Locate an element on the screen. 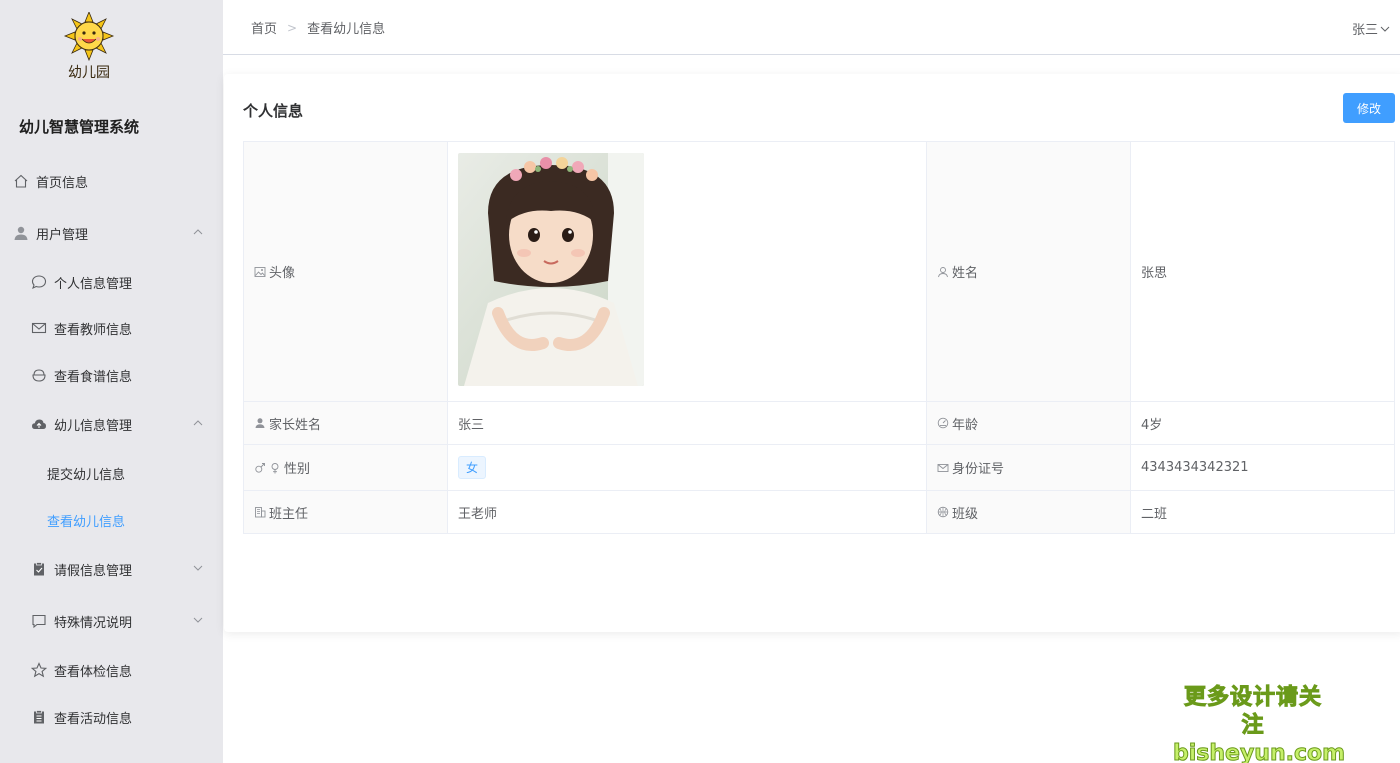 Image resolution: width=1400 pixels, height=763 pixels. watermark: 更多设计请关注 bisheyun.com is located at coordinates (1259, 723).